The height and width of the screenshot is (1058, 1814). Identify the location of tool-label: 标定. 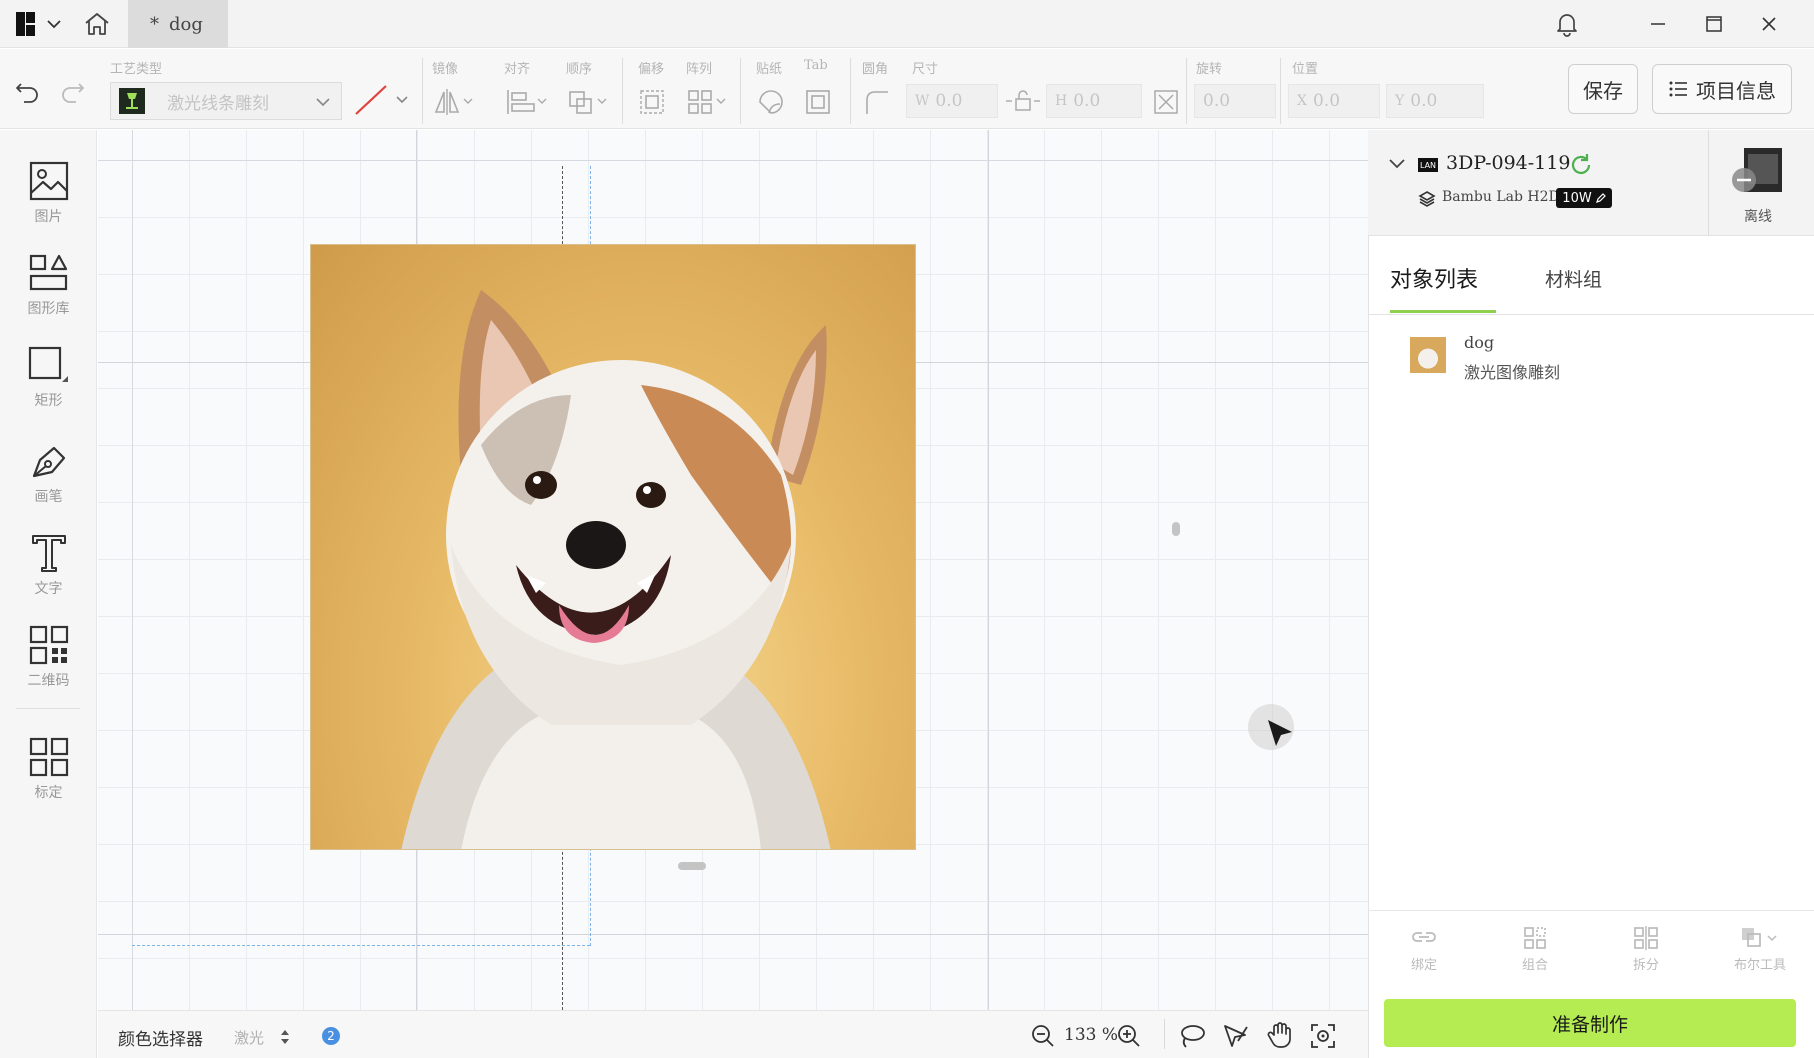
(48, 793).